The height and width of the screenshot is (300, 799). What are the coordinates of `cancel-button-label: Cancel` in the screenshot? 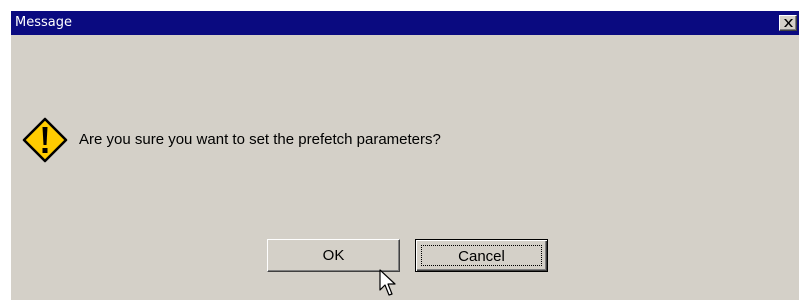 It's located at (481, 255).